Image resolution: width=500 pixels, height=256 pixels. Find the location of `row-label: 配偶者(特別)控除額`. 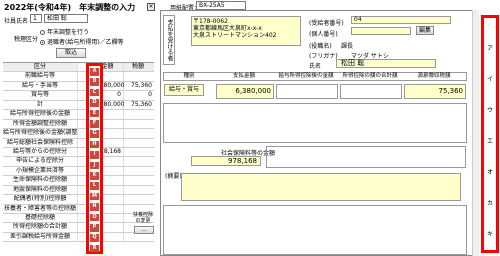

row-label: 配偶者(特別)控除額 is located at coordinates (40, 199).